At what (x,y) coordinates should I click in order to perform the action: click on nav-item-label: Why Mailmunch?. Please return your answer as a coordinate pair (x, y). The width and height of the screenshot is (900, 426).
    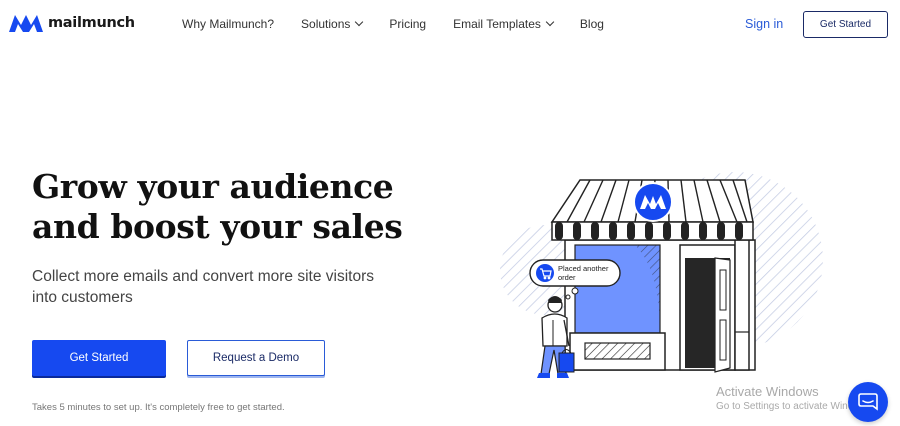
    Looking at the image, I should click on (228, 24).